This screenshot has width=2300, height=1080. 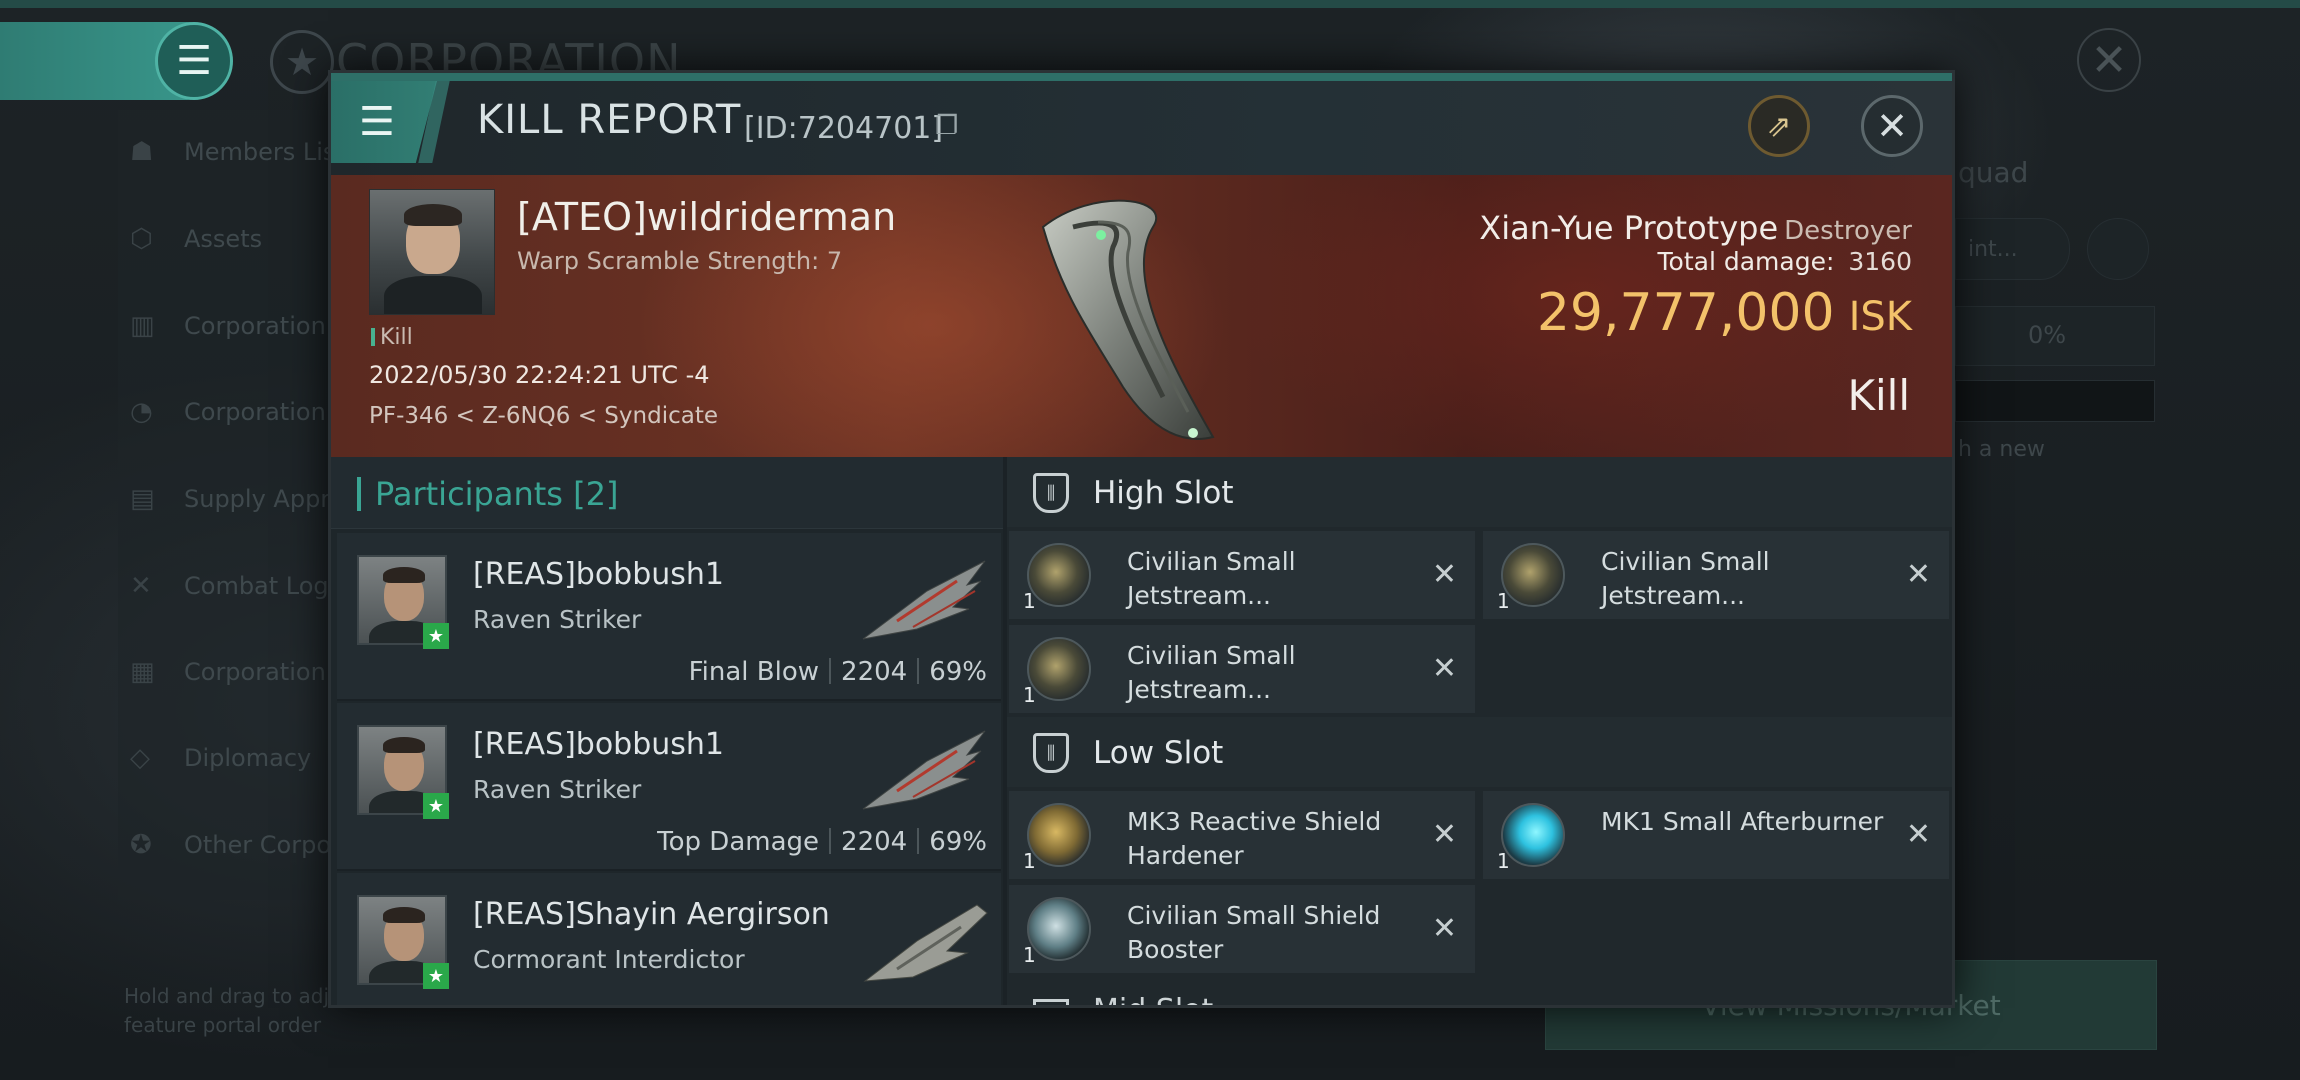 I want to click on background-close-button: ✕, so click(x=2109, y=60).